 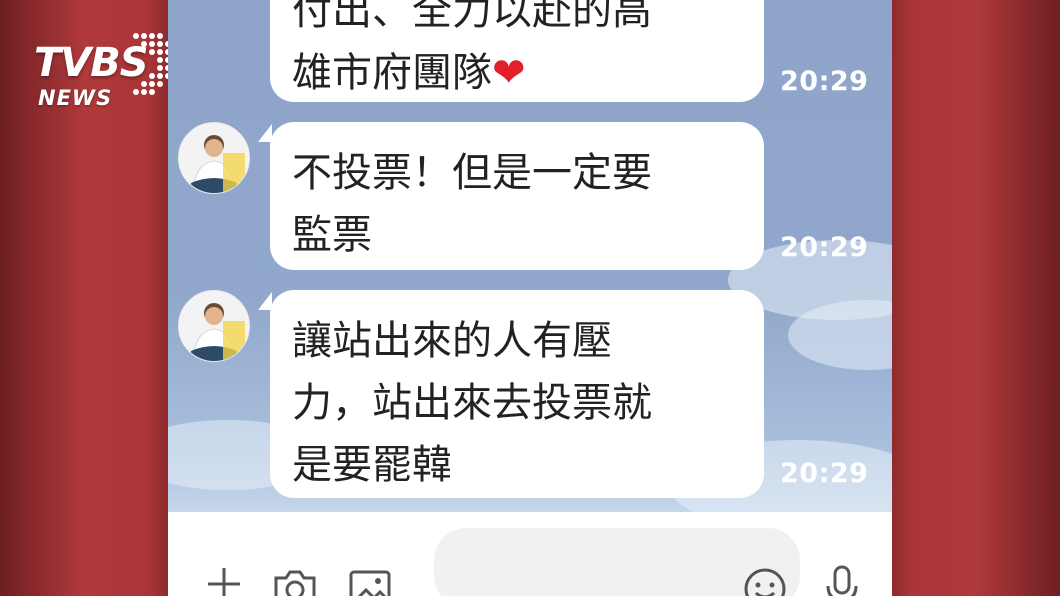 I want to click on message-input-bar, so click(x=530, y=554).